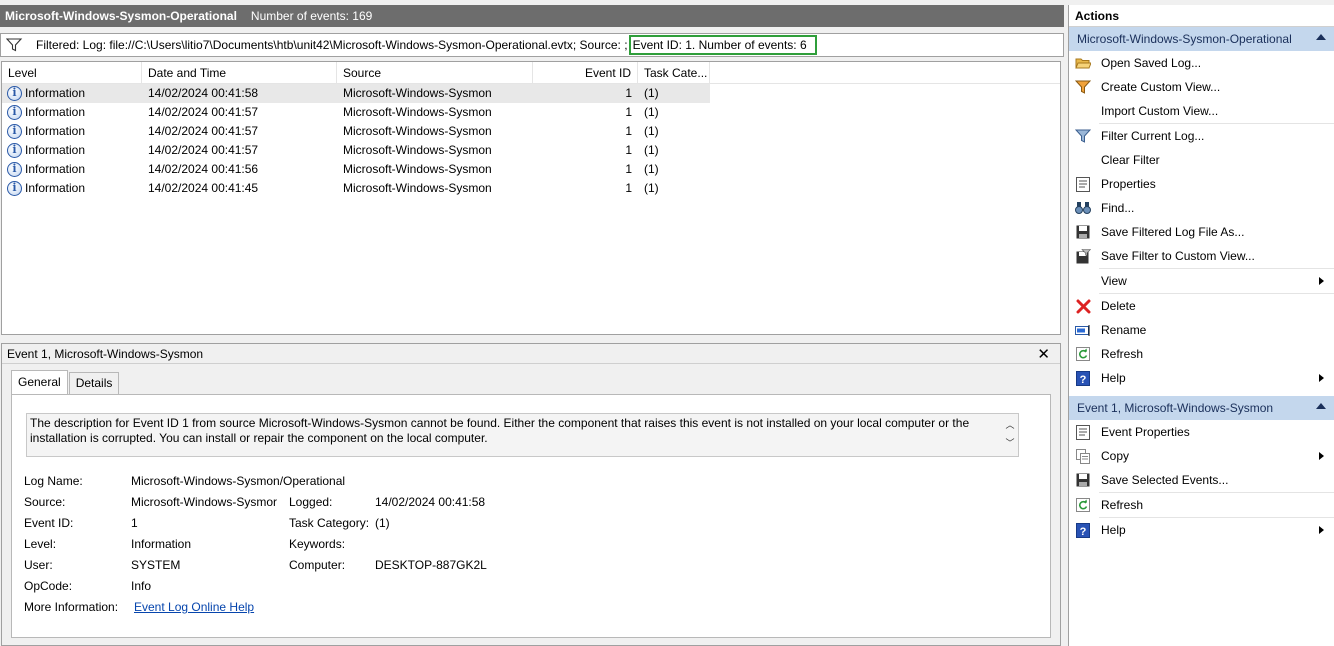 Image resolution: width=1334 pixels, height=646 pixels. Describe the element at coordinates (1010, 425) in the screenshot. I see `scroll-up-icon: ︿` at that location.